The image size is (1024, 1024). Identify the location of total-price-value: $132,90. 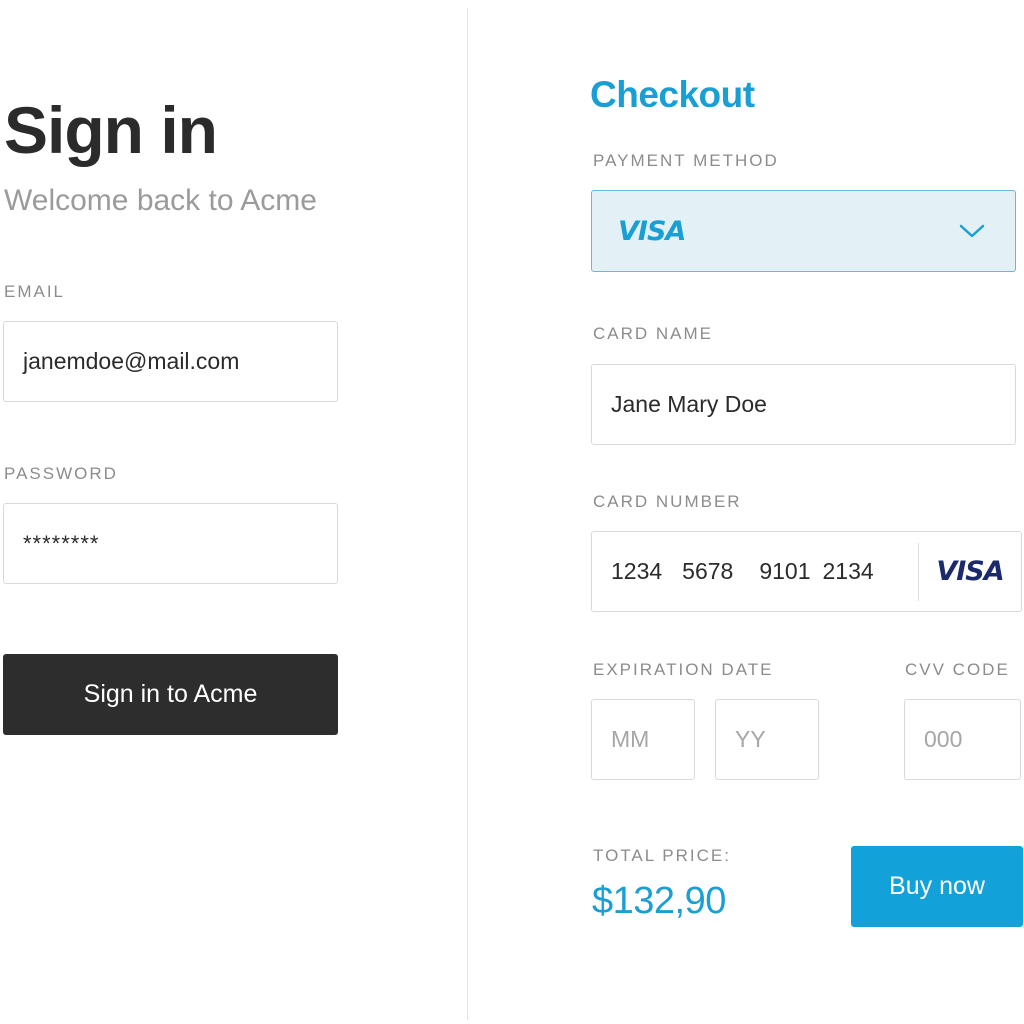
(659, 901).